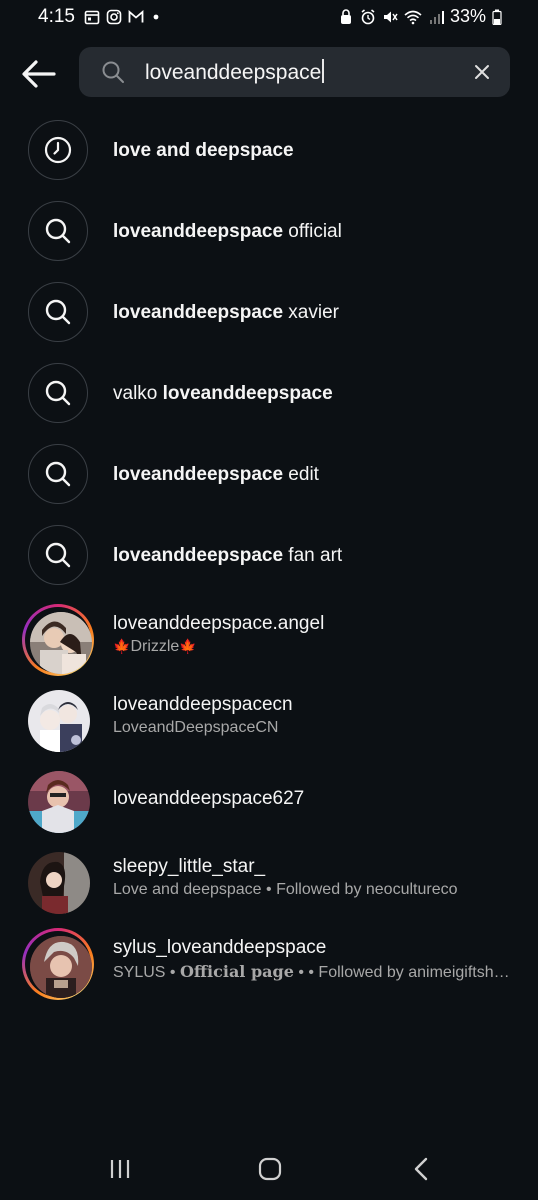  I want to click on account-username: loveanddeepspacecn, so click(203, 704).